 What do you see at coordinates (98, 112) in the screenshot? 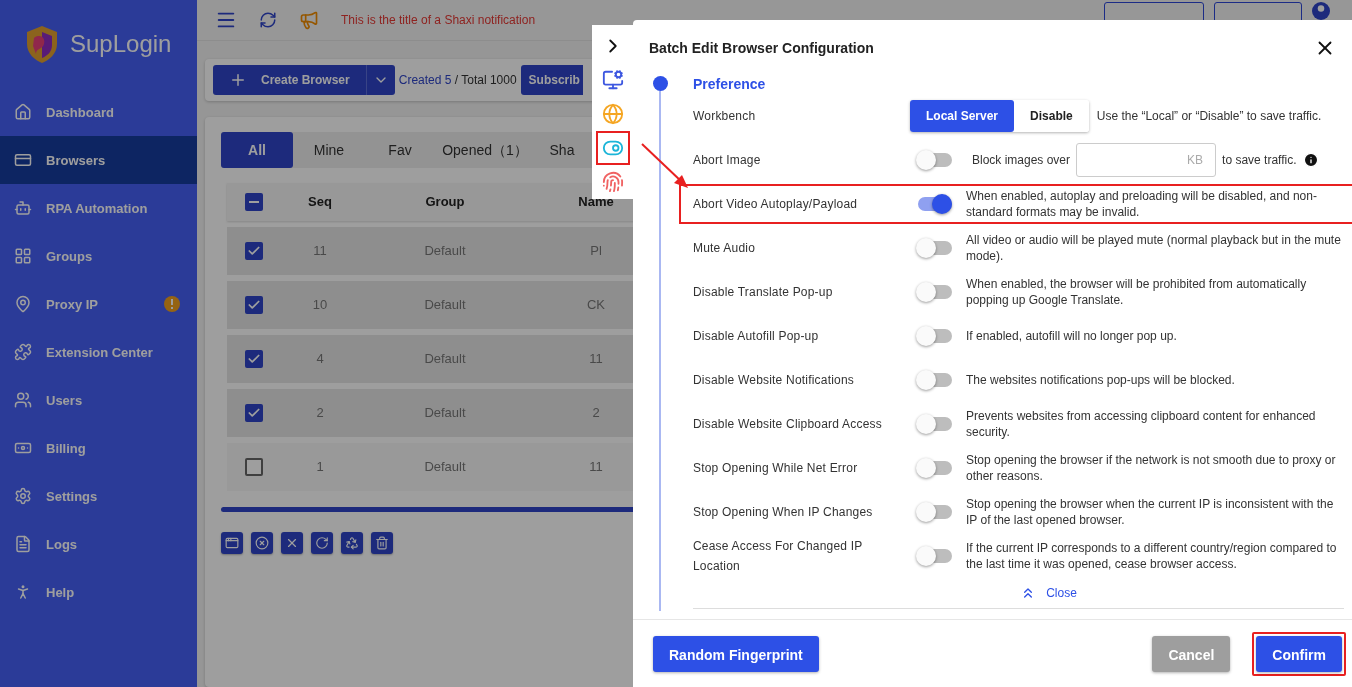
I see `sidebar-item: Dashboard` at bounding box center [98, 112].